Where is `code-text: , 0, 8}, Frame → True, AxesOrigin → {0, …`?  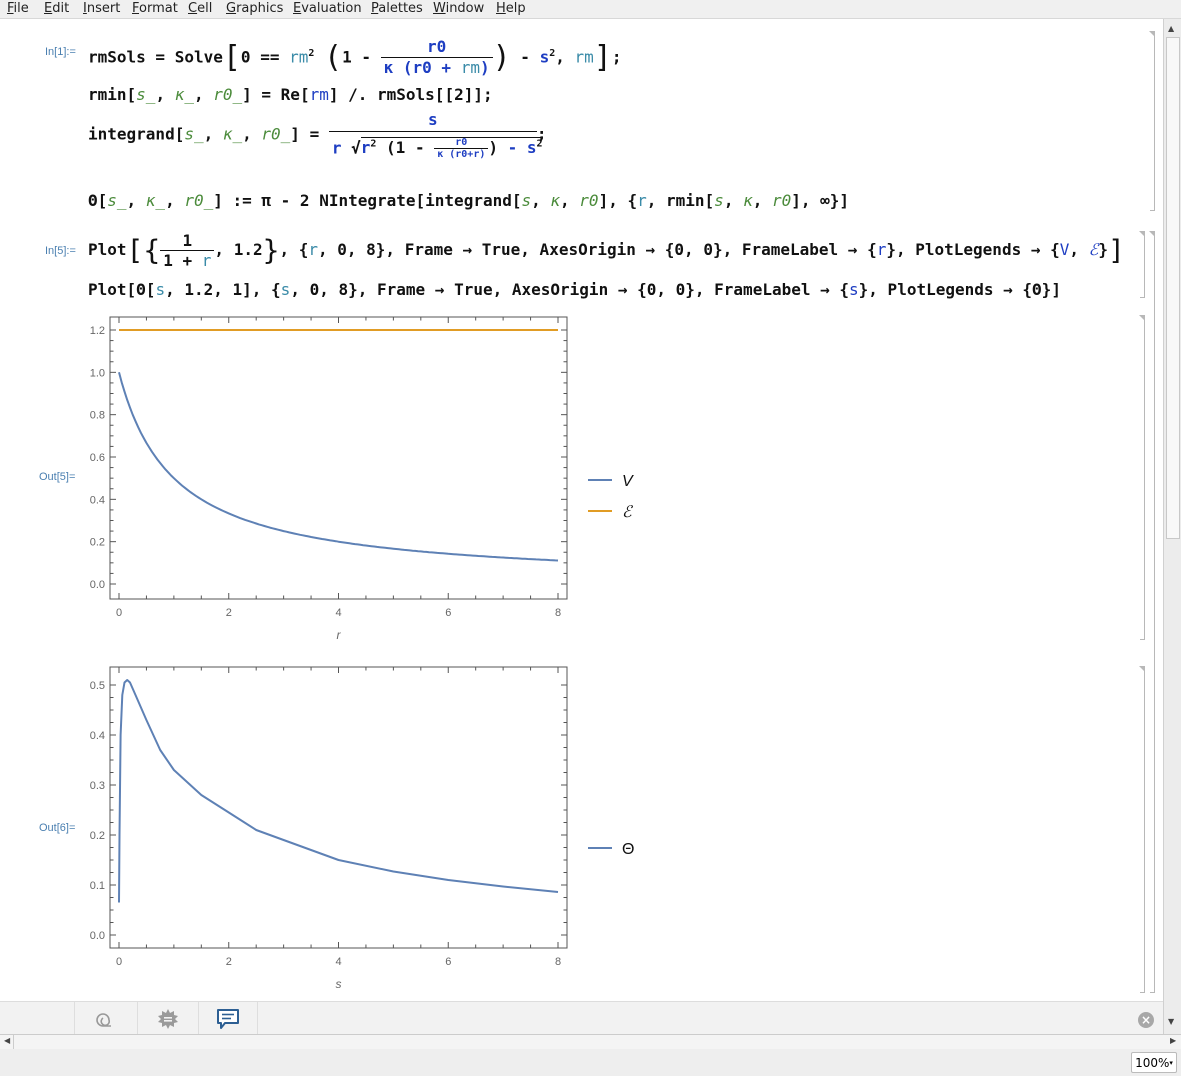 code-text: , 0, 8}, Frame → True, AxesOrigin → {0, … is located at coordinates (597, 249).